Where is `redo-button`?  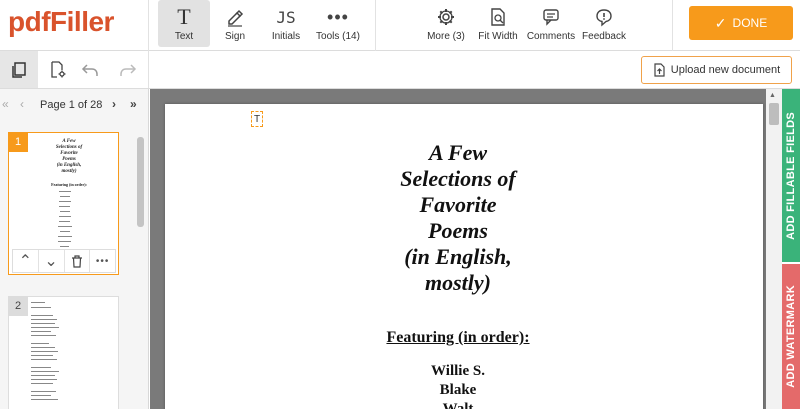 redo-button is located at coordinates (128, 70).